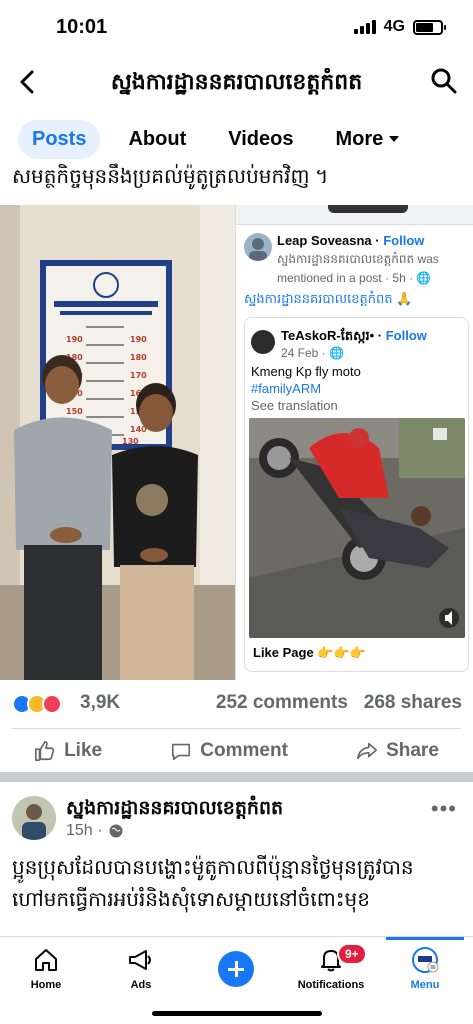  What do you see at coordinates (174, 810) in the screenshot?
I see `post-author: ស្នងការដ្ឋាននគរបាលខេត្តកំពត` at bounding box center [174, 810].